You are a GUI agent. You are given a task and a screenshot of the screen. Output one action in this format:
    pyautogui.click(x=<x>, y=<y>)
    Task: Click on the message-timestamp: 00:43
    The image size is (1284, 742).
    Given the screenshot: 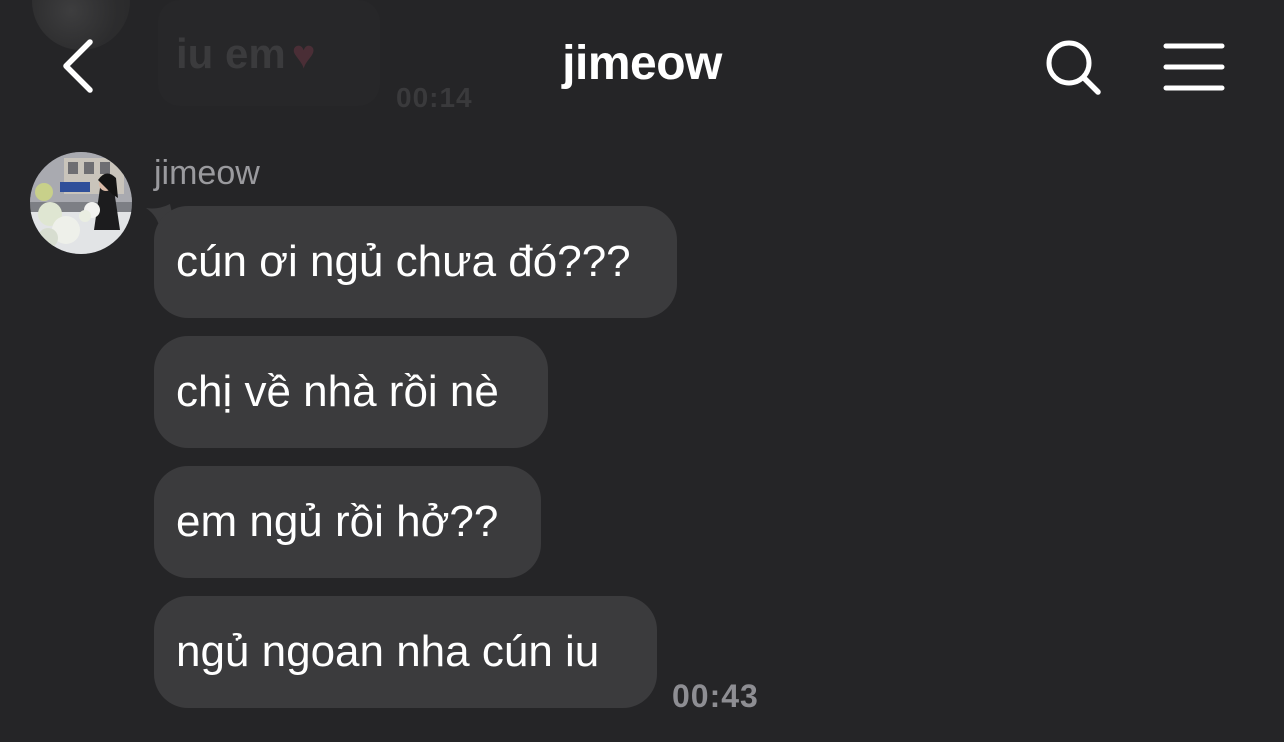 What is the action you would take?
    pyautogui.click(x=715, y=696)
    